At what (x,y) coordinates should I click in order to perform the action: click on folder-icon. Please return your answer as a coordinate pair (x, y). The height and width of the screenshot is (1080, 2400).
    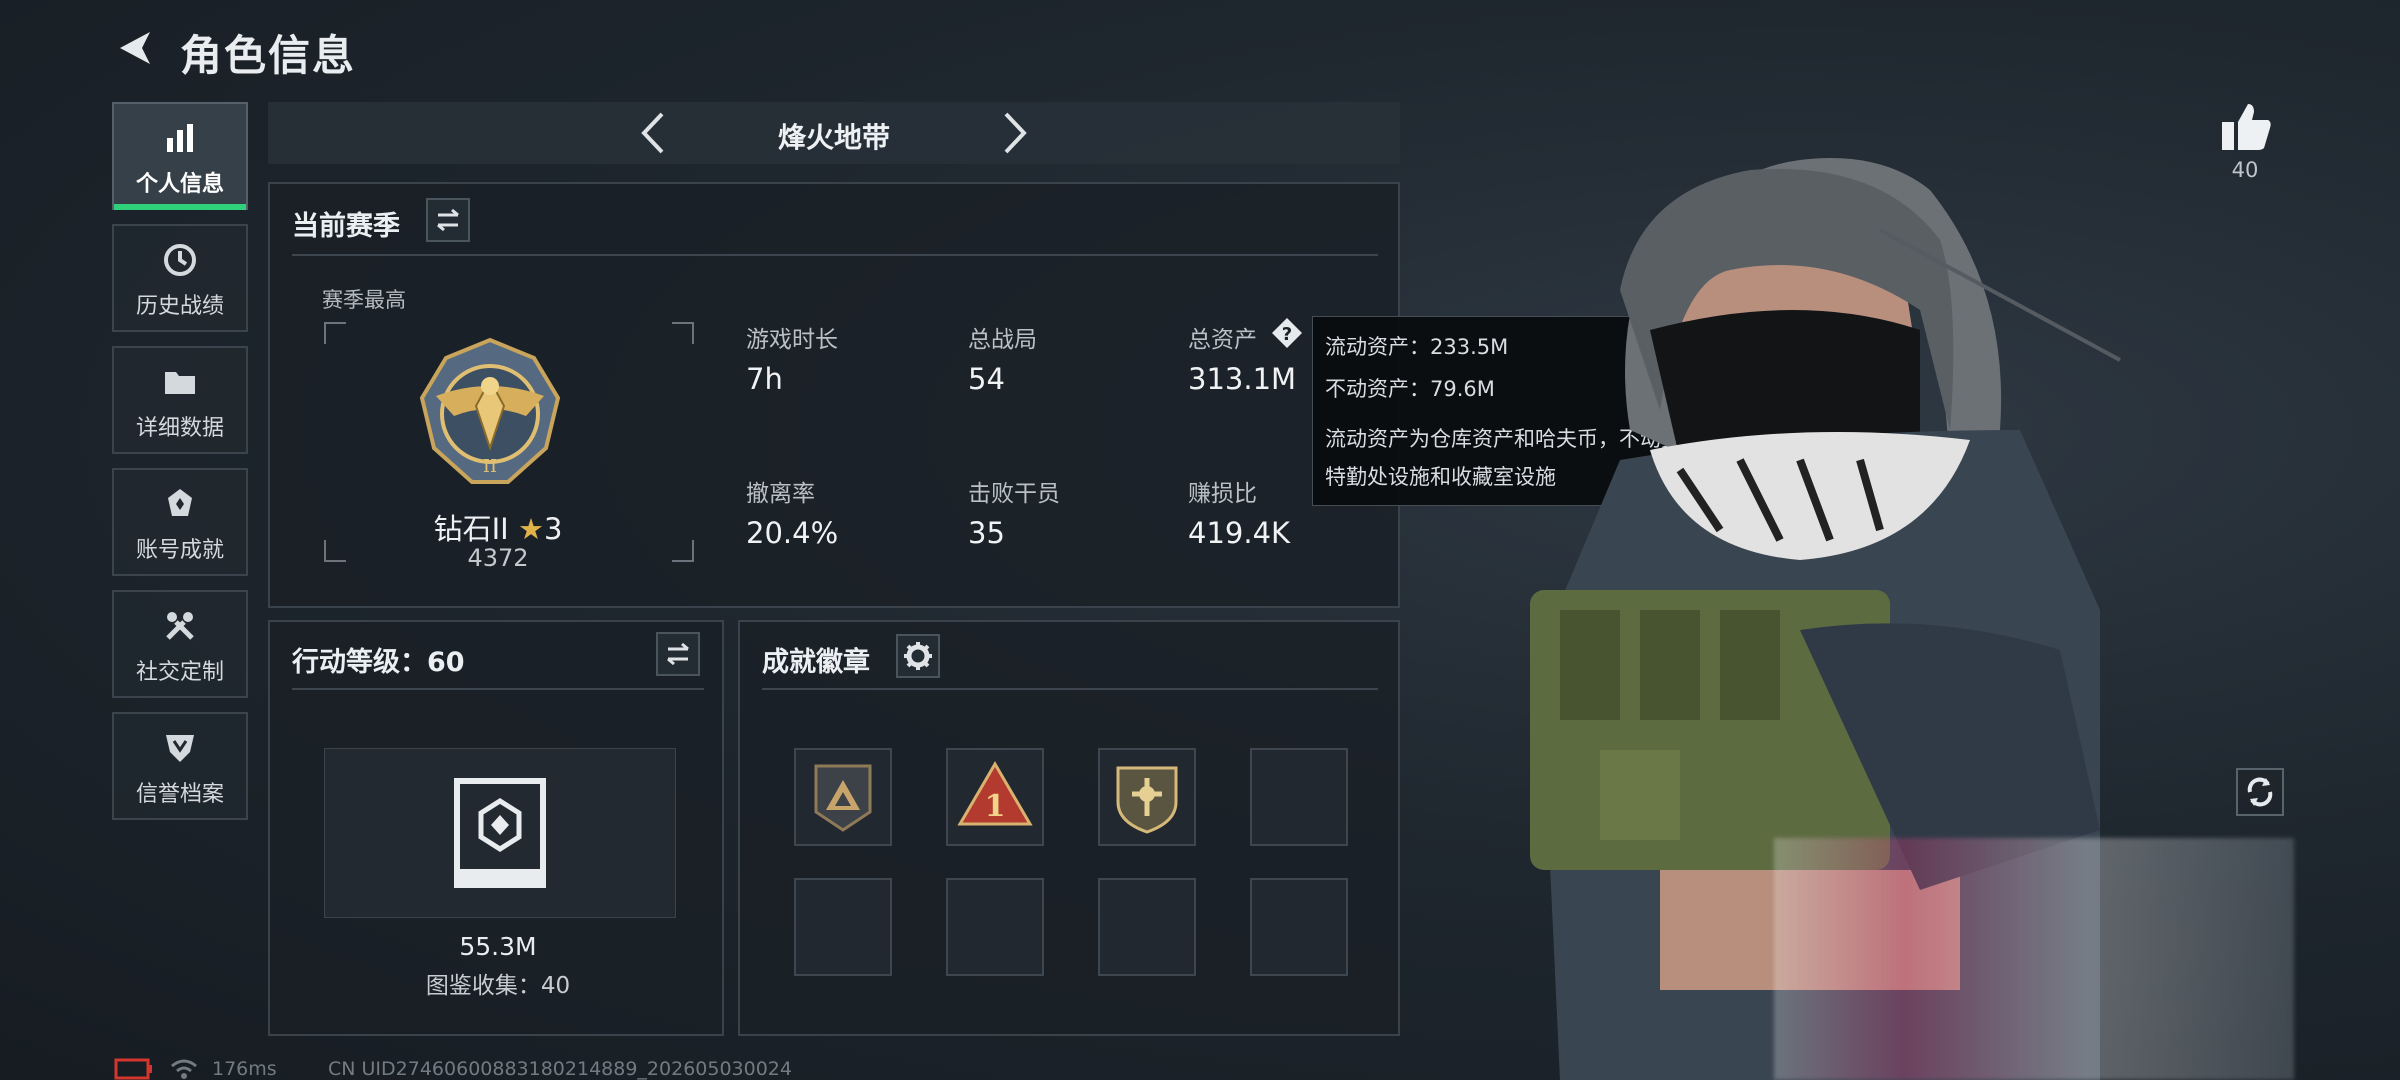
    Looking at the image, I should click on (180, 383).